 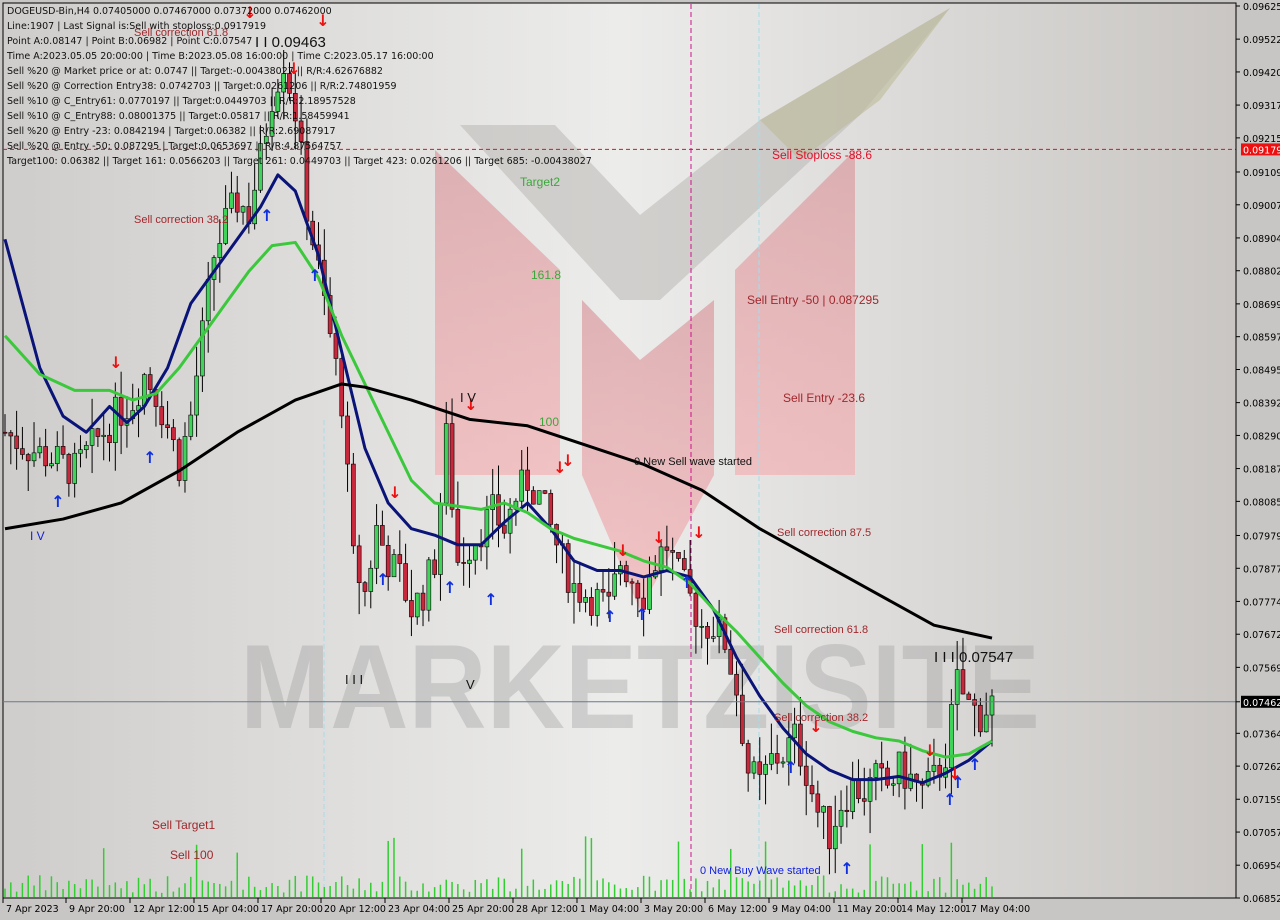 What do you see at coordinates (821, 718) in the screenshot?
I see `chart-annotation: Sell correction 38.2` at bounding box center [821, 718].